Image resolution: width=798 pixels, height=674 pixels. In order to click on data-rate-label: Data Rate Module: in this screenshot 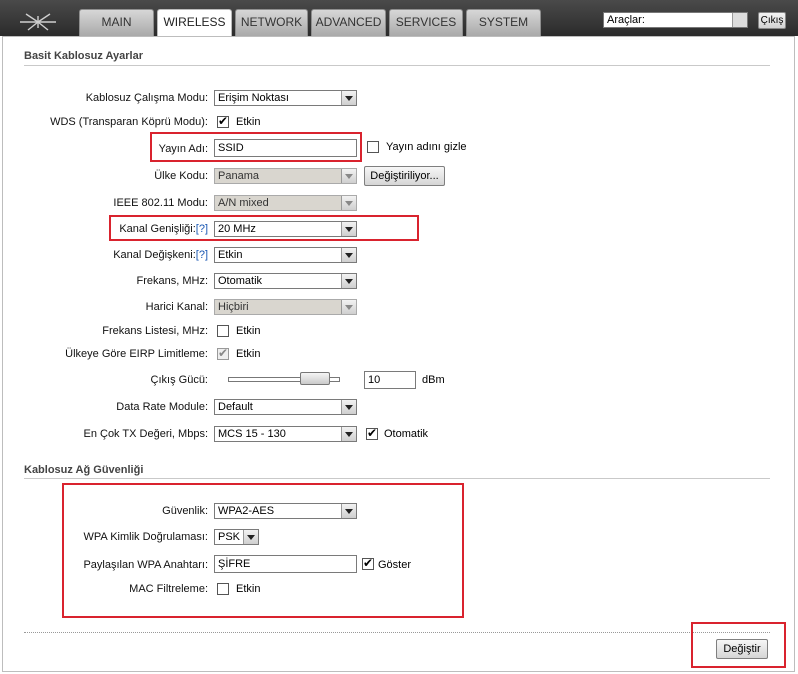, I will do `click(162, 407)`.